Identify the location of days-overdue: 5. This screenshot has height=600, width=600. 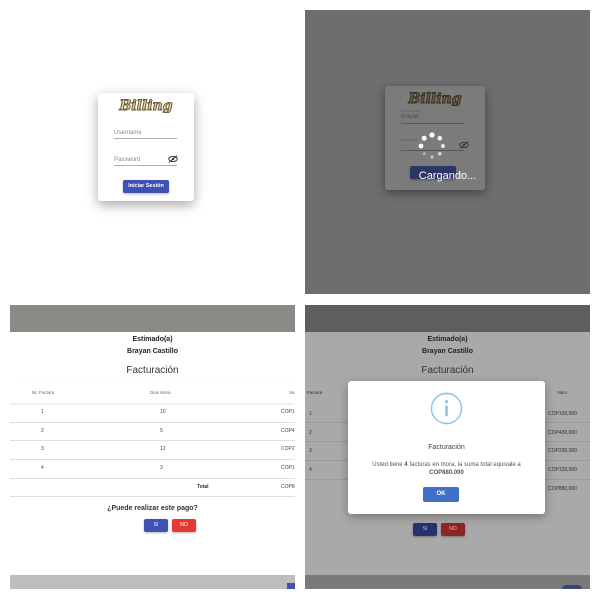
(161, 431).